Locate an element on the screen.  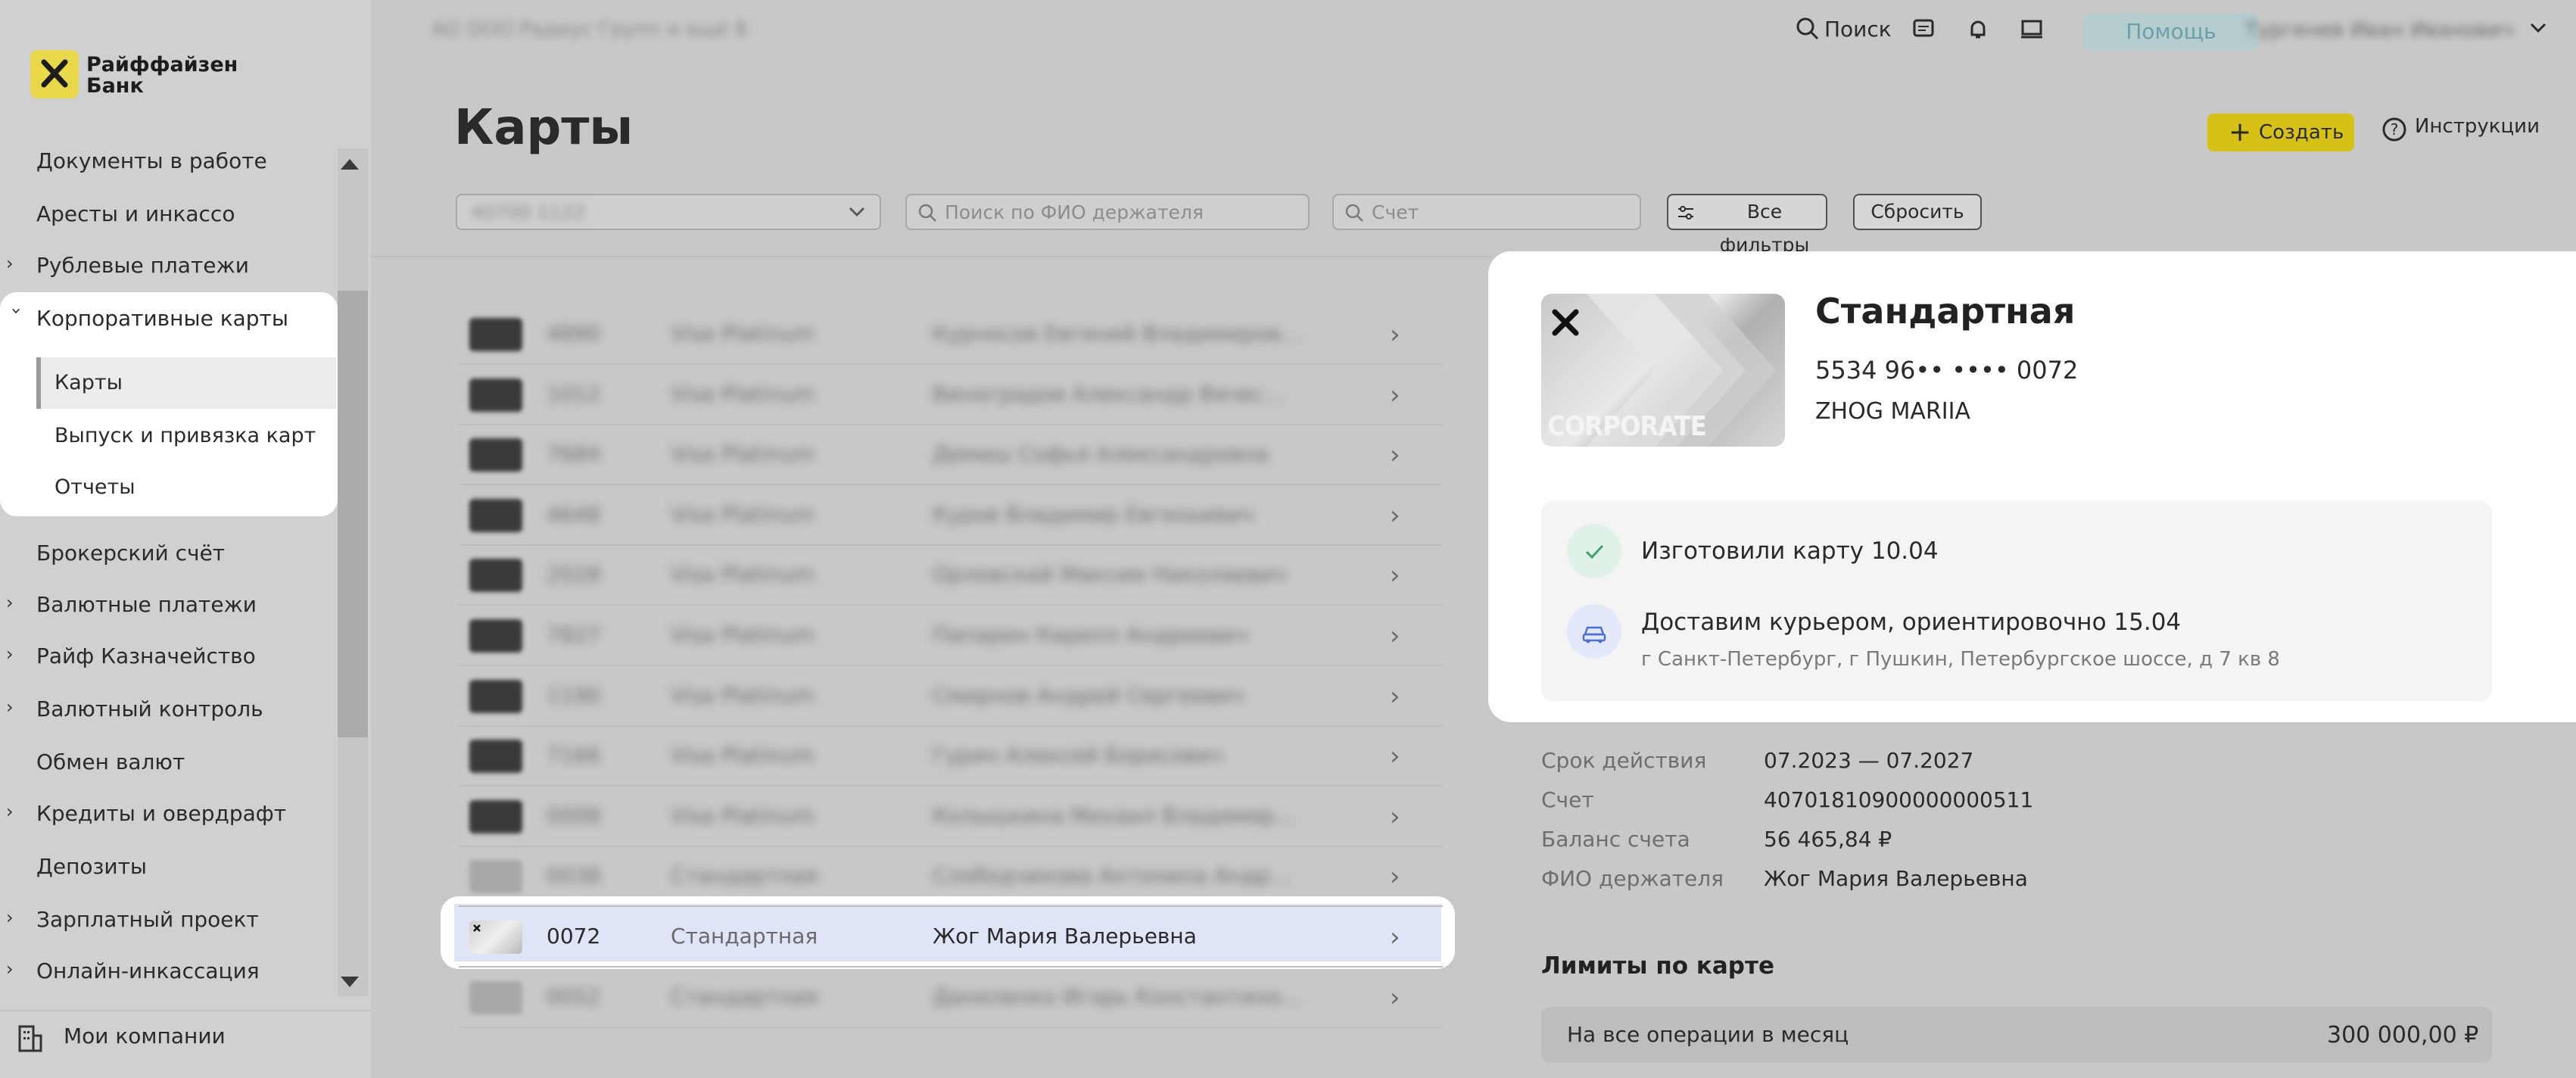
search-icon is located at coordinates (1808, 30).